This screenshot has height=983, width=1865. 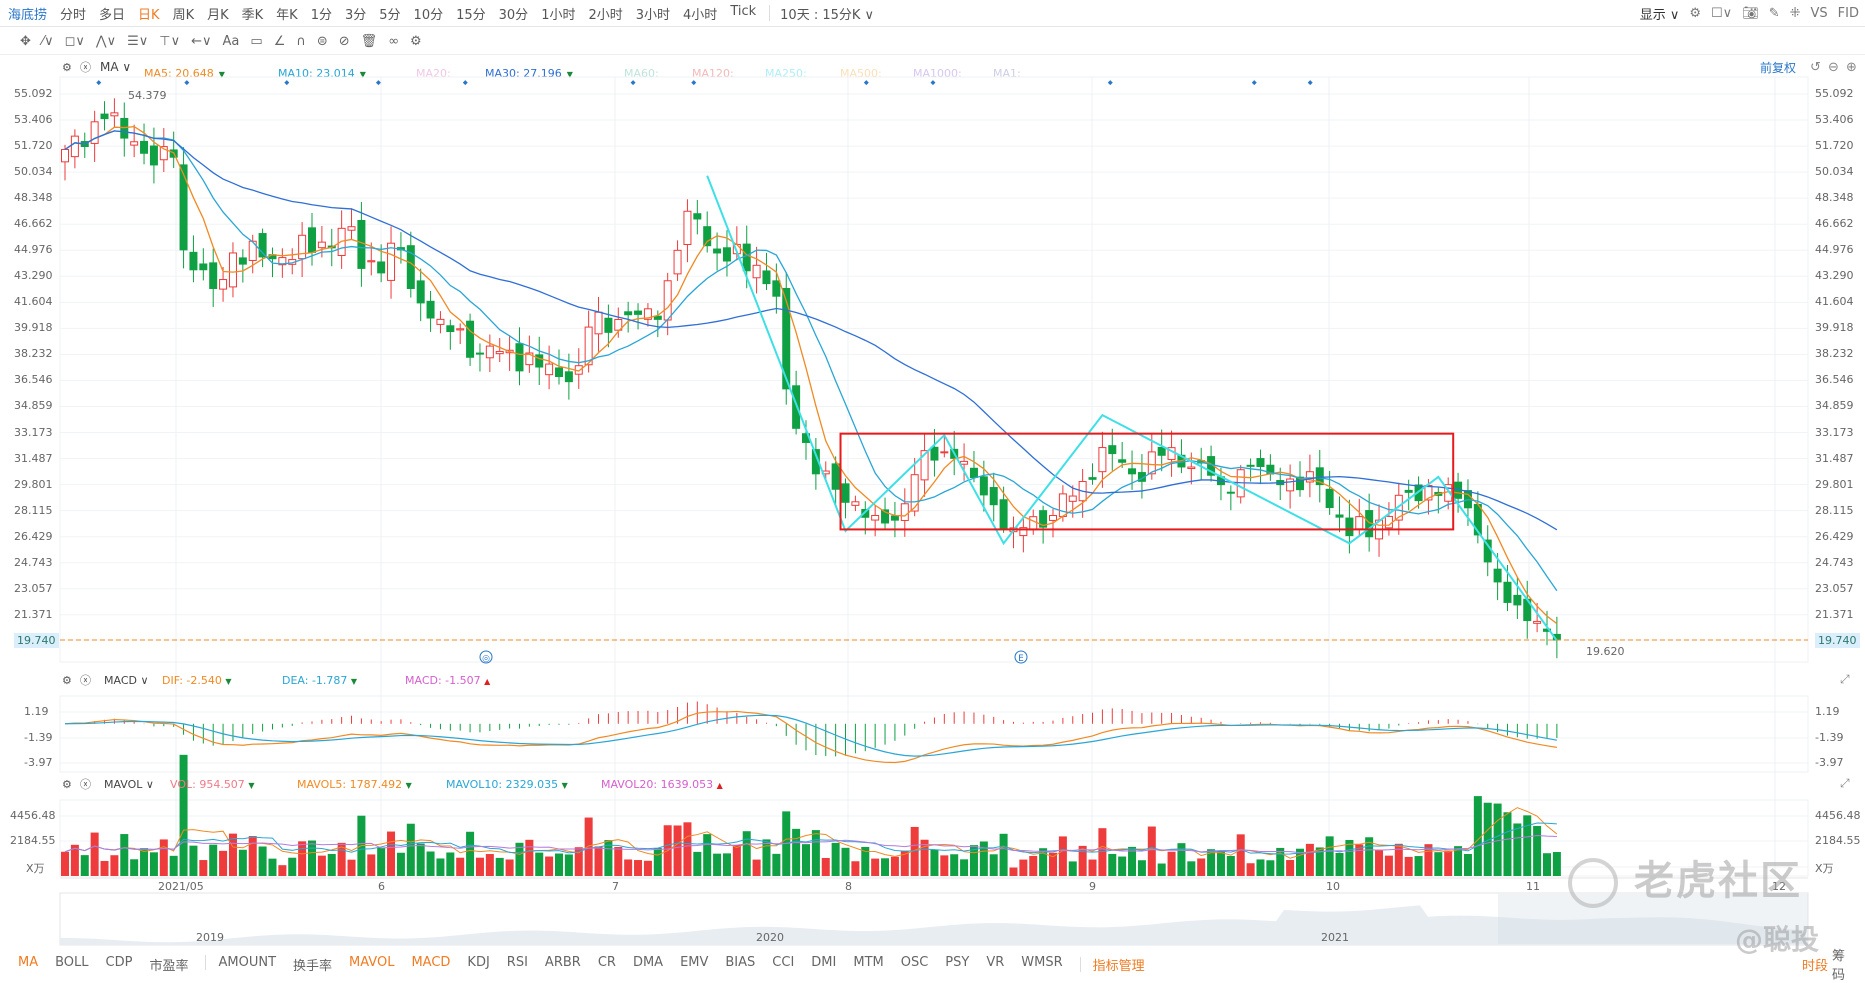 What do you see at coordinates (129, 784) in the screenshot?
I see `mavol-dropdown: MAVOL ∨` at bounding box center [129, 784].